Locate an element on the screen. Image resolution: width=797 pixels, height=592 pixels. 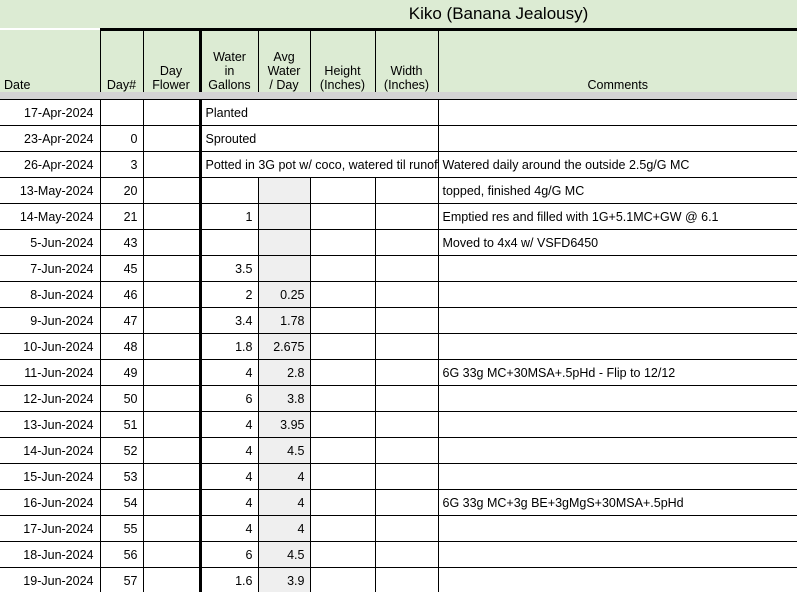
cell-date: 26-Apr-2024 is located at coordinates (50, 164).